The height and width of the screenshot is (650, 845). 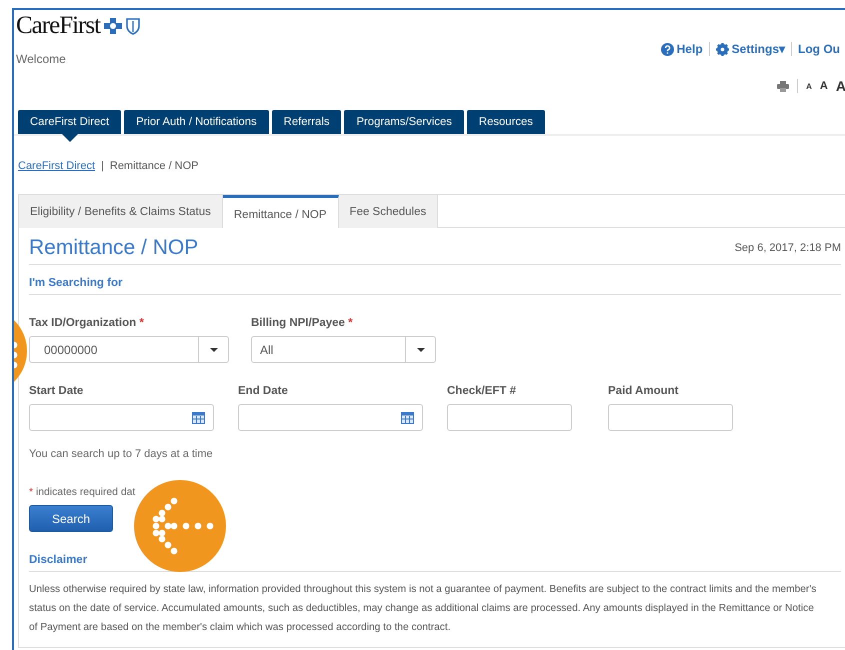 What do you see at coordinates (87, 323) in the screenshot?
I see `field-label: Tax ID/Organization *` at bounding box center [87, 323].